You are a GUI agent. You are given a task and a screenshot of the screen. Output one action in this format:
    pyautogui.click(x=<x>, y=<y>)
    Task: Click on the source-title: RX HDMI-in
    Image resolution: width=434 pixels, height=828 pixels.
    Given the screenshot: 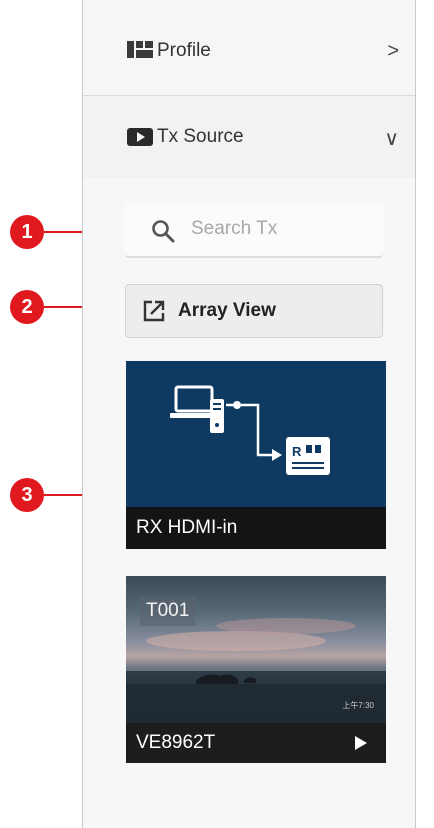 What is the action you would take?
    pyautogui.click(x=187, y=527)
    